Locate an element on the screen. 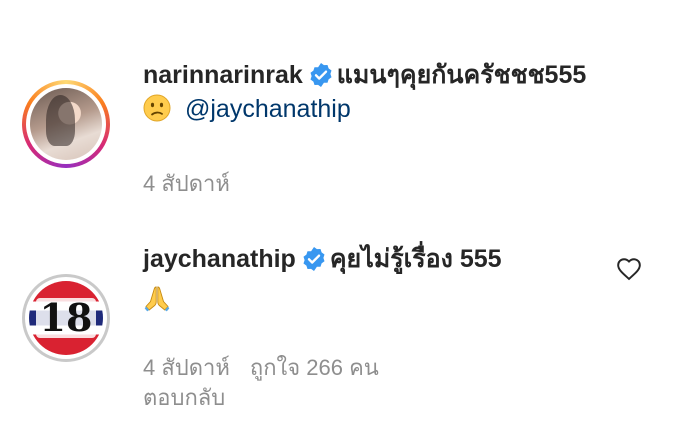  avatar-image is located at coordinates (66, 124).